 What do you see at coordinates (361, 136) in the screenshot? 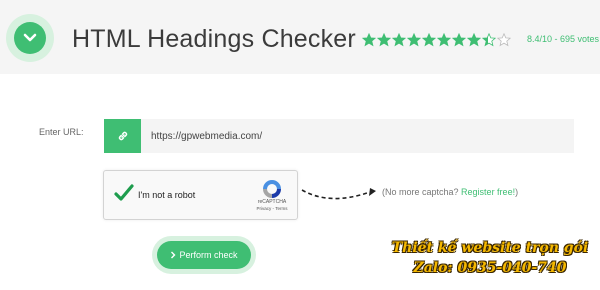
I see `url-input` at bounding box center [361, 136].